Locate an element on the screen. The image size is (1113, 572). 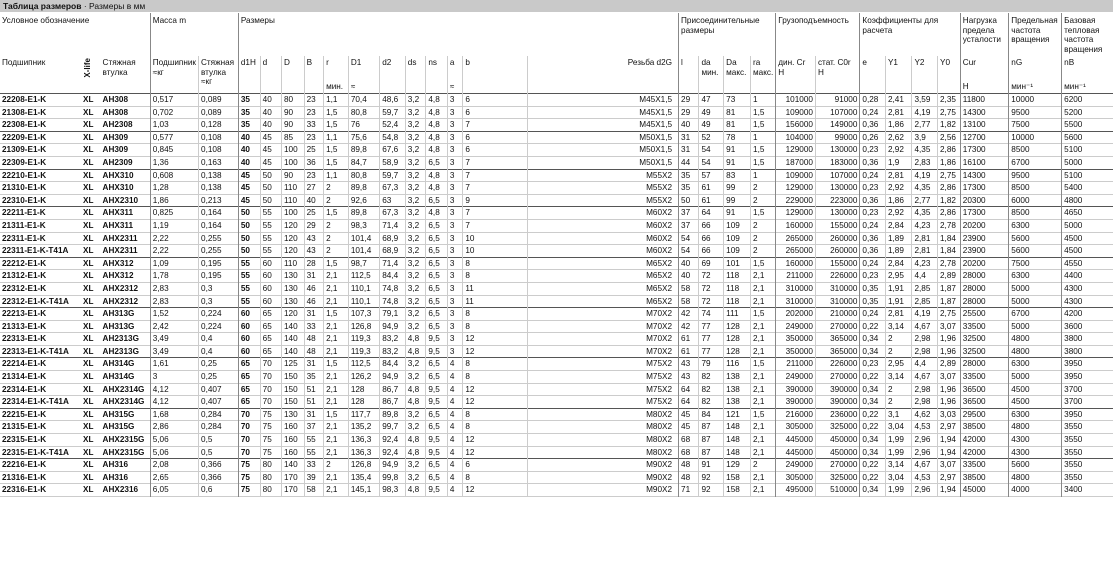
cell-l: 48 is located at coordinates (688, 465).